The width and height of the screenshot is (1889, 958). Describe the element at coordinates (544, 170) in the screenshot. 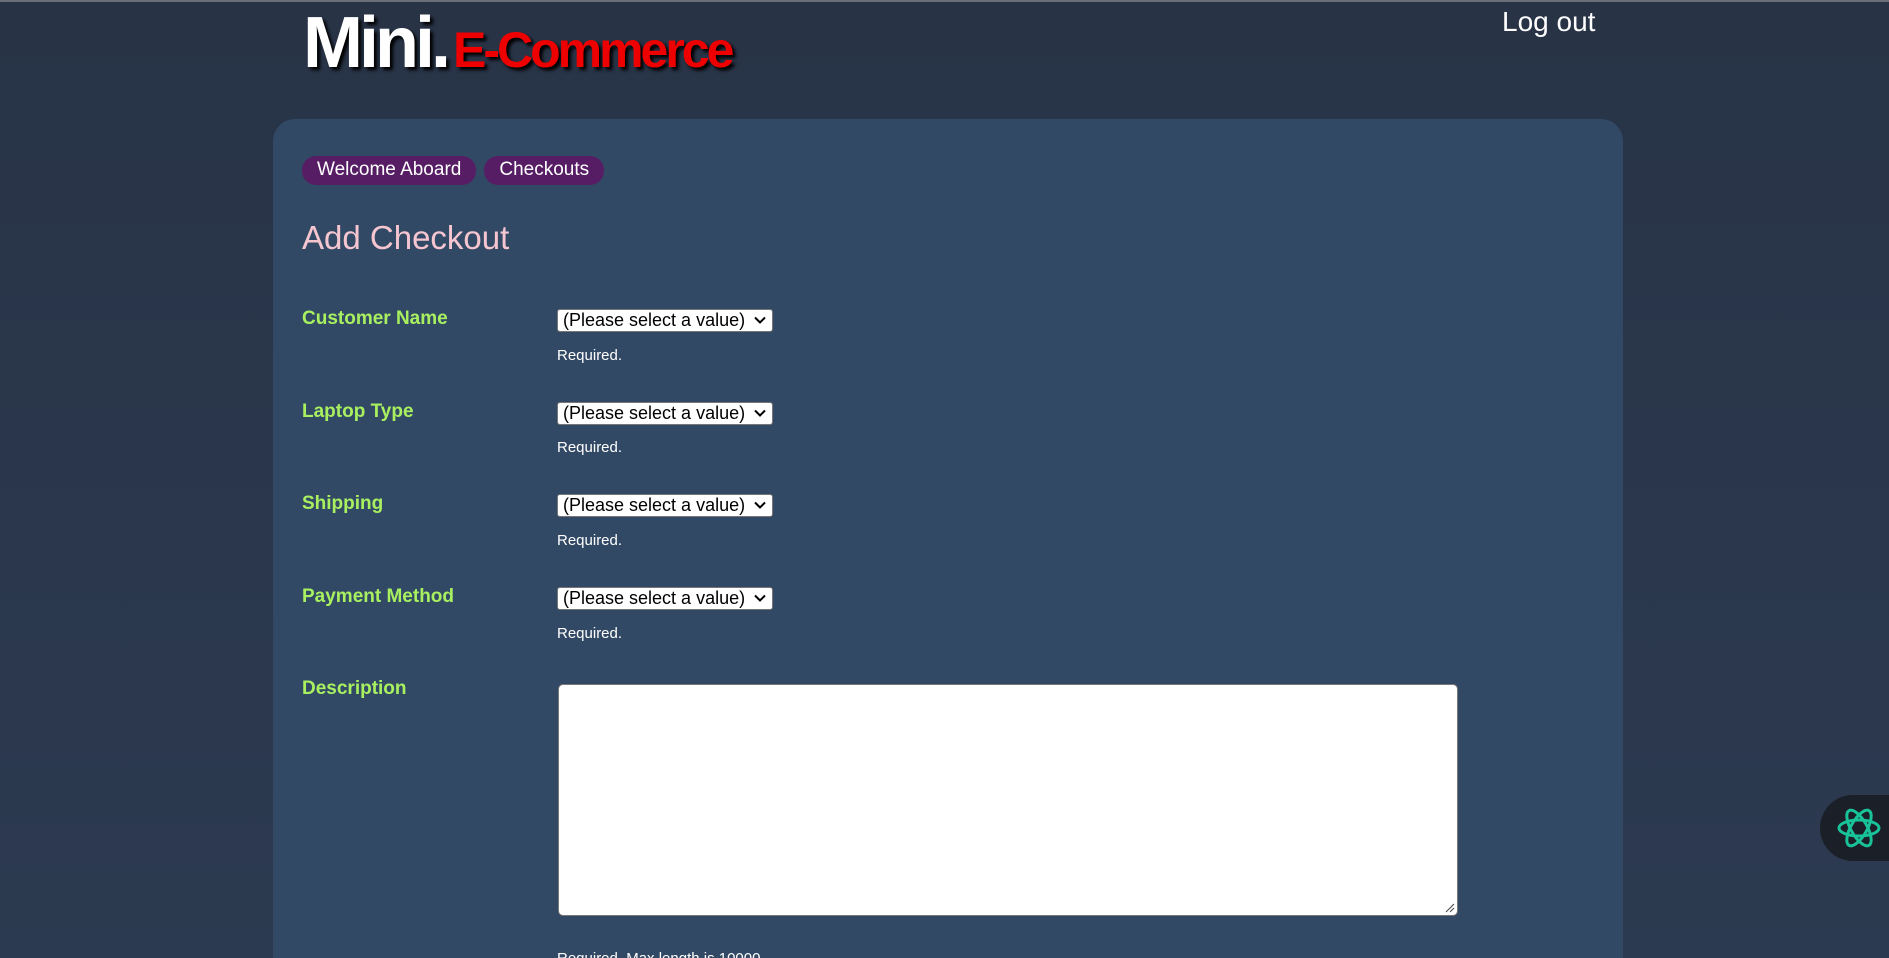

I see `breadcrumb-checkouts: Checkouts` at that location.